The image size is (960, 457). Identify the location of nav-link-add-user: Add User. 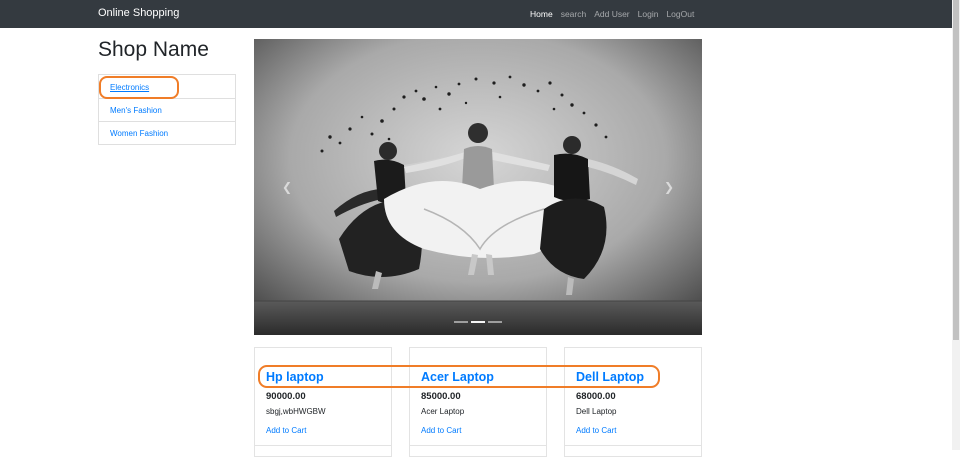
(611, 14).